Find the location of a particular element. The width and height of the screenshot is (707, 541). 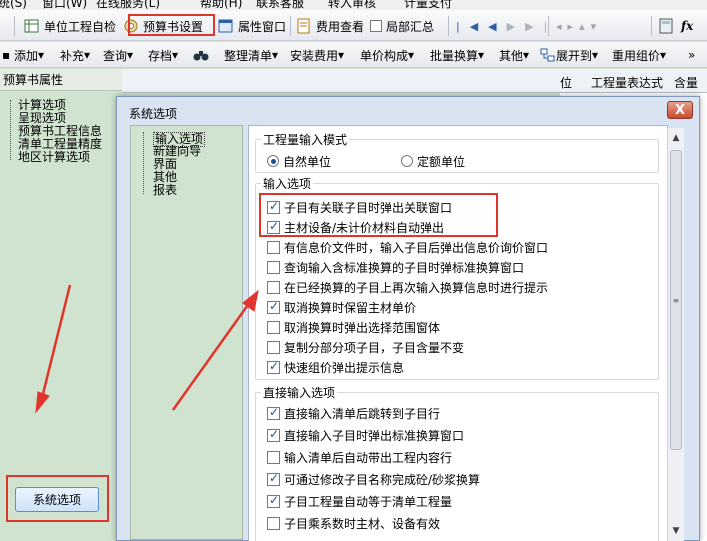

record-nav-icons: |◀ ◀ ▶ ▶| is located at coordinates (506, 26).